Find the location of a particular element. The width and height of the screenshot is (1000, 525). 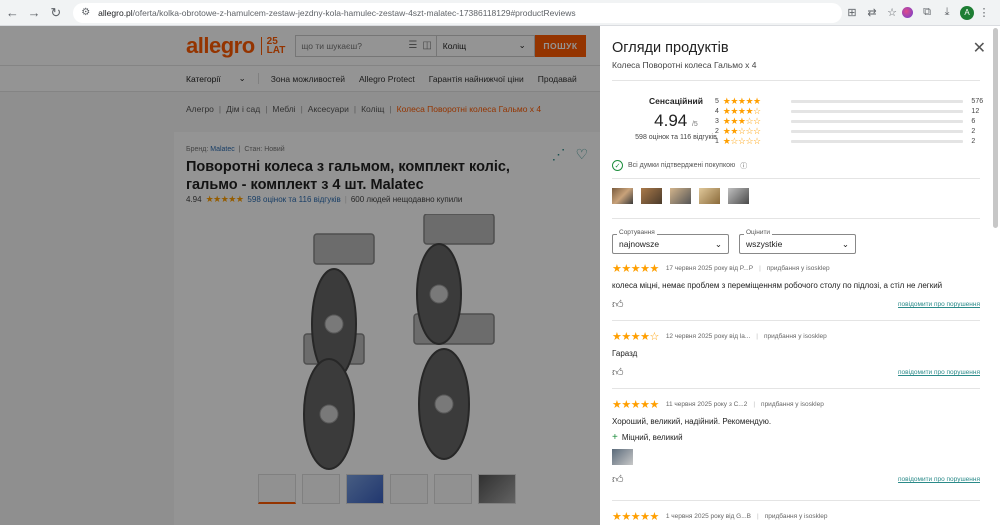

review-date: 17 червня 2025 року від P...P is located at coordinates (709, 268).